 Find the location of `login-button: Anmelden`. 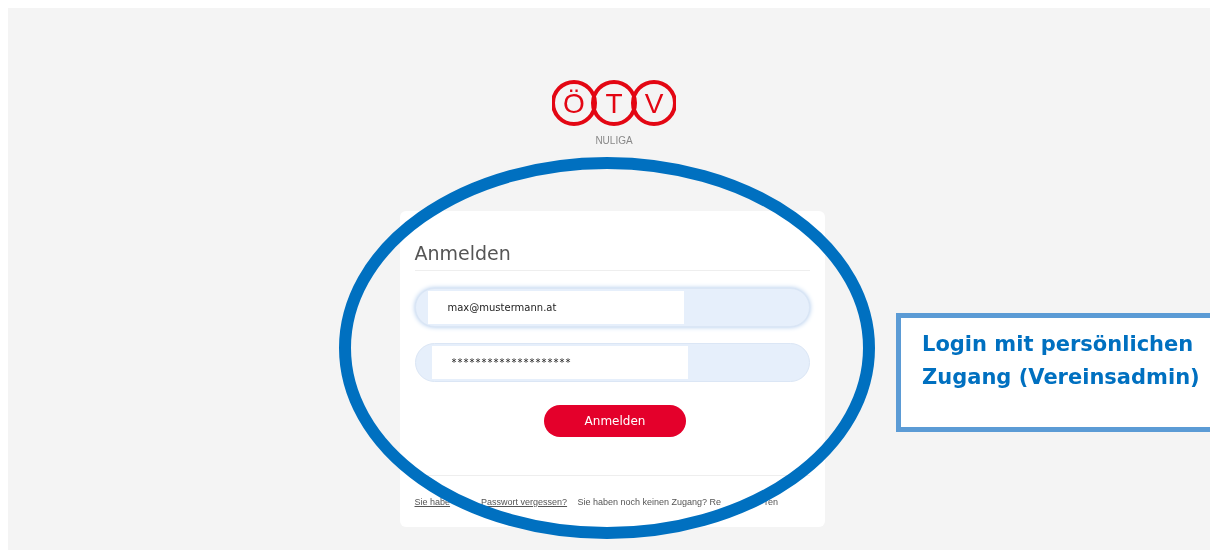

login-button: Anmelden is located at coordinates (615, 421).